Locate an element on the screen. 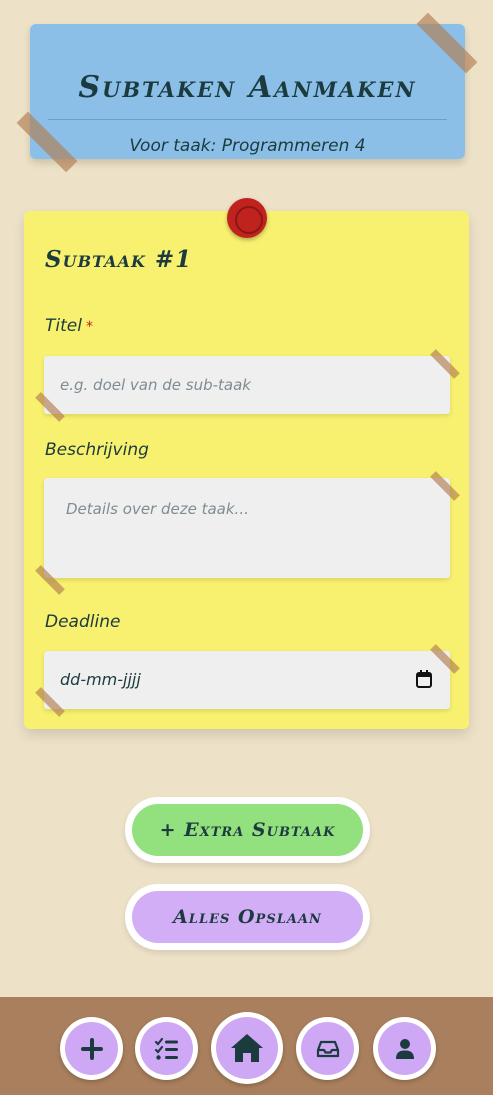 The height and width of the screenshot is (1095, 493). save-all-button: Alles Opslaan is located at coordinates (247, 917).